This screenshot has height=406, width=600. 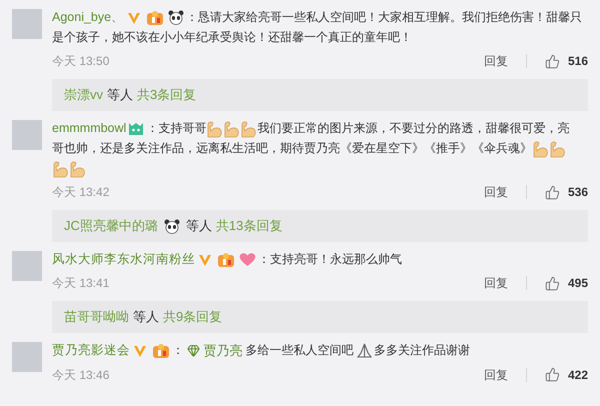 I want to click on comment-time: 今天 13:46, so click(x=81, y=375).